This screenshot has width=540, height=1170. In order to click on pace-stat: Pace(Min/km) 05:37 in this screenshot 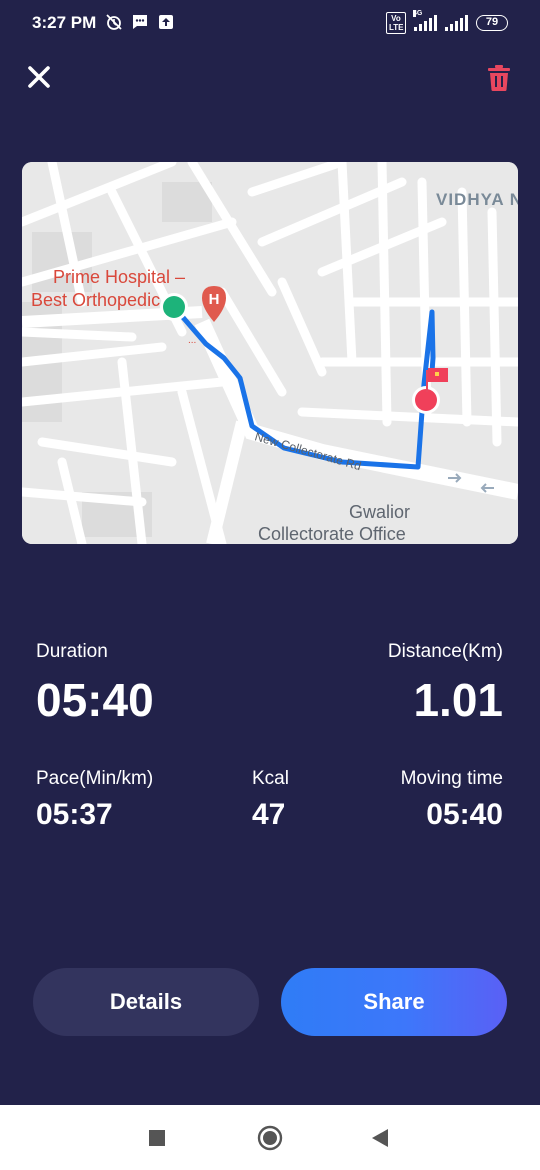, I will do `click(94, 800)`.